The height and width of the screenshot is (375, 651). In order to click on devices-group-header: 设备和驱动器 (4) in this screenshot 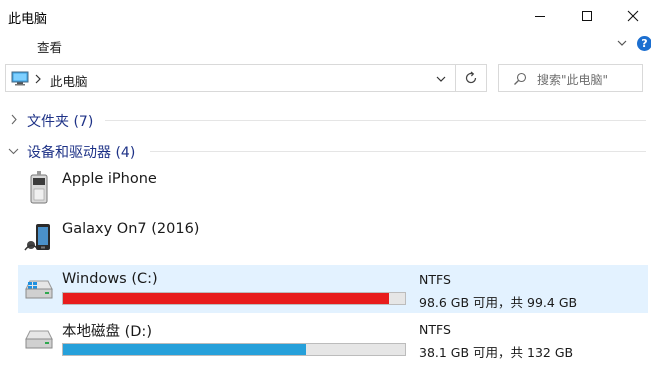, I will do `click(325, 151)`.